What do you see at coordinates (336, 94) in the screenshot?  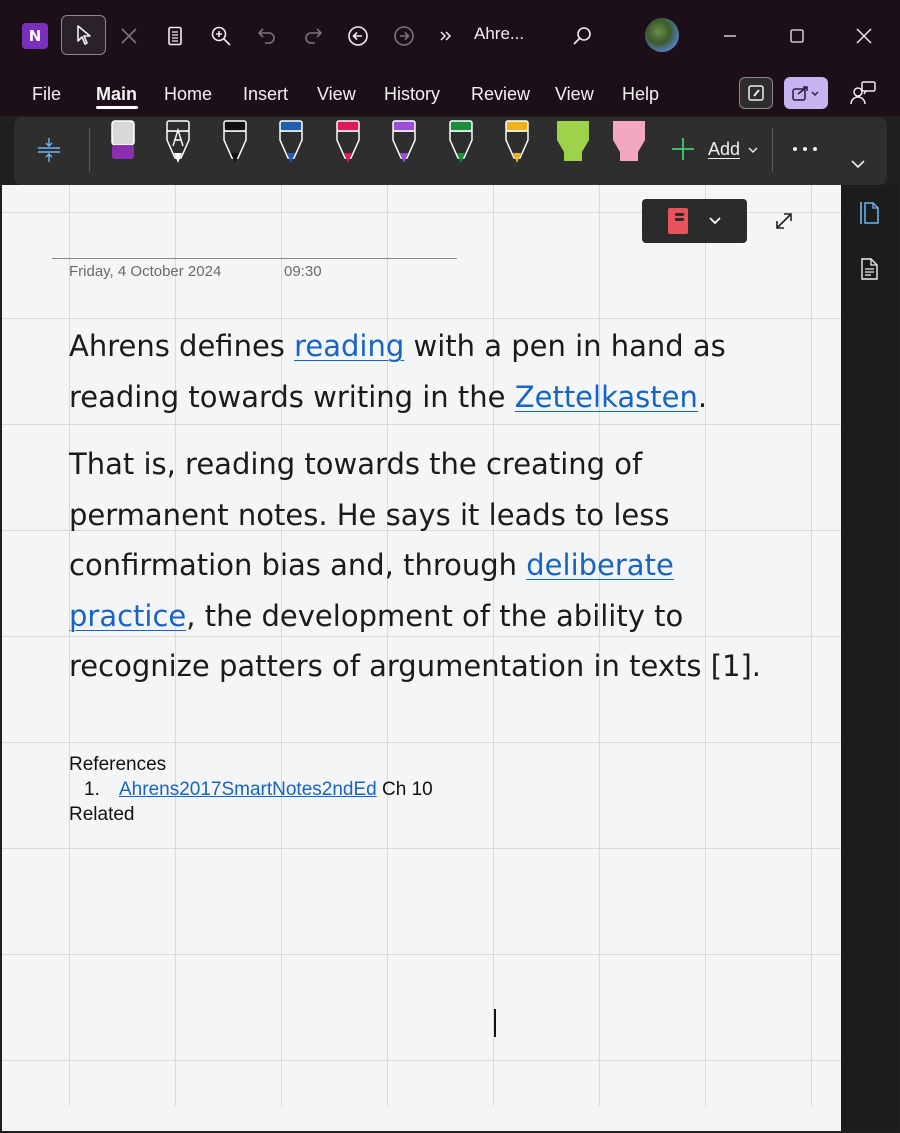 I see `menu-view: View` at bounding box center [336, 94].